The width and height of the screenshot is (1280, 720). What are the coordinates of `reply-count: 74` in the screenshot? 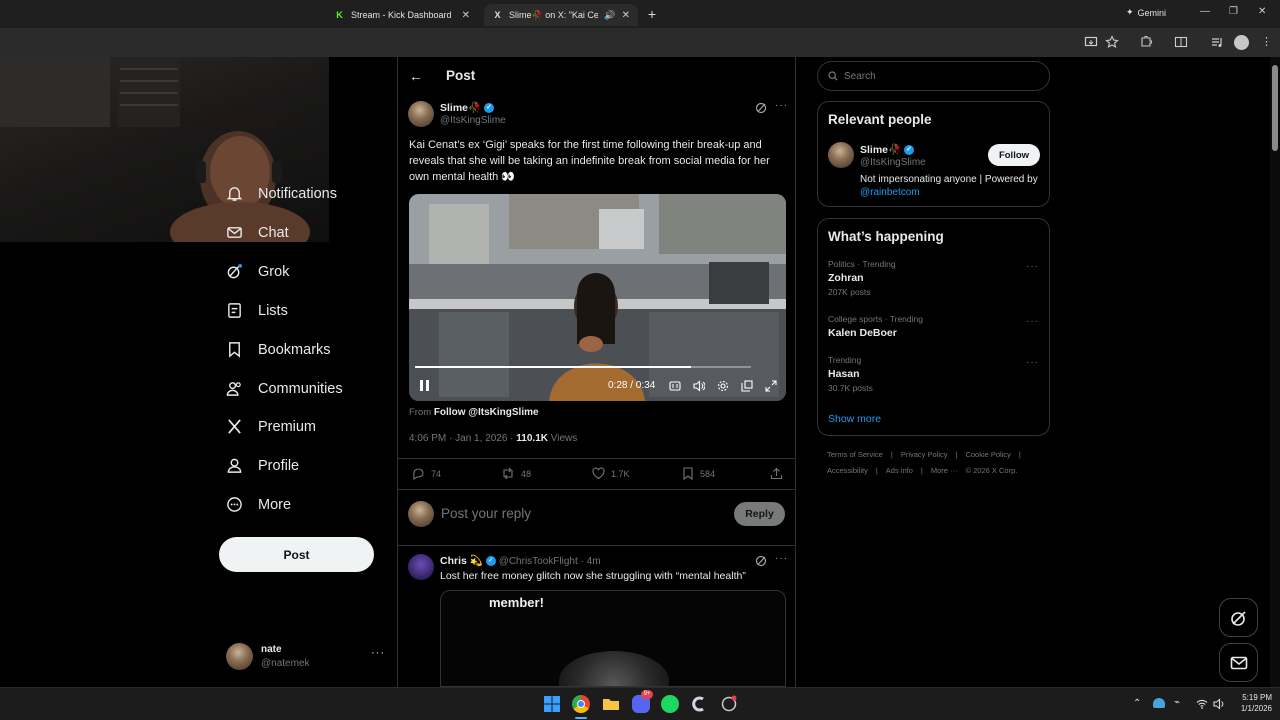 It's located at (436, 473).